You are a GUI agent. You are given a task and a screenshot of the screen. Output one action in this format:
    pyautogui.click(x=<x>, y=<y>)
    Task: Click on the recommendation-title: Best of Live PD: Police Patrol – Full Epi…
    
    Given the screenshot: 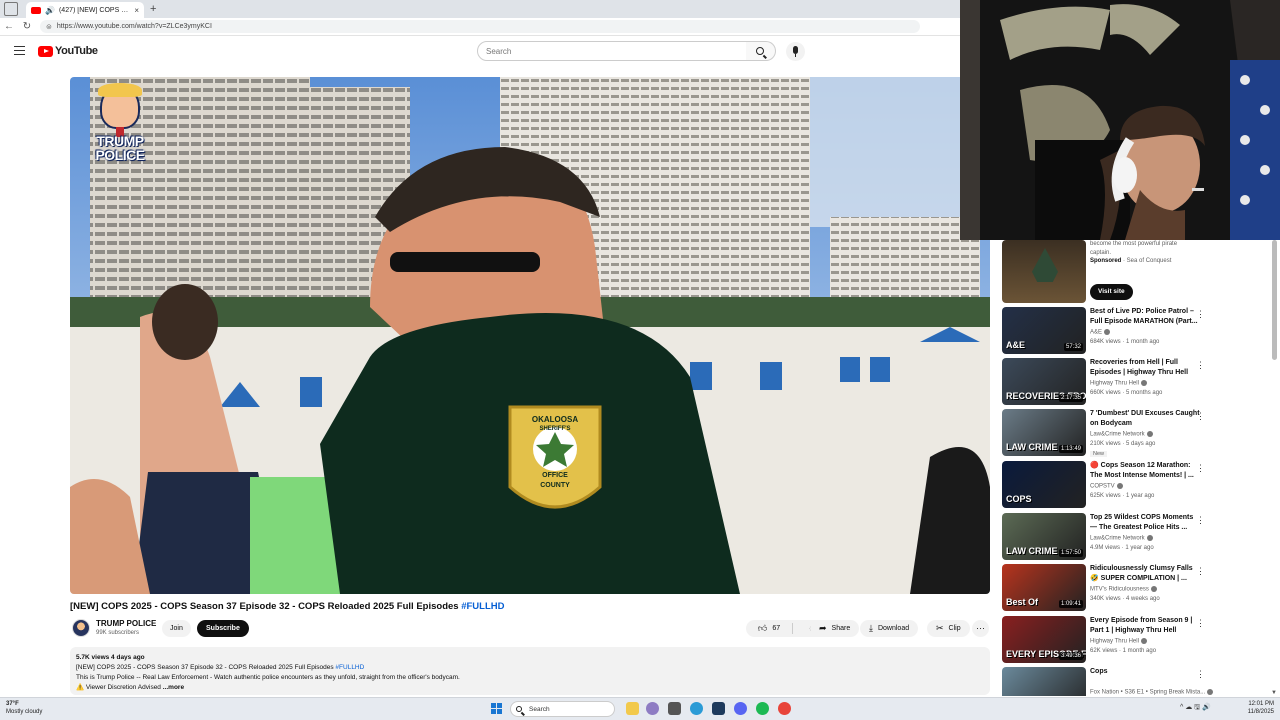 What is the action you would take?
    pyautogui.click(x=1145, y=317)
    